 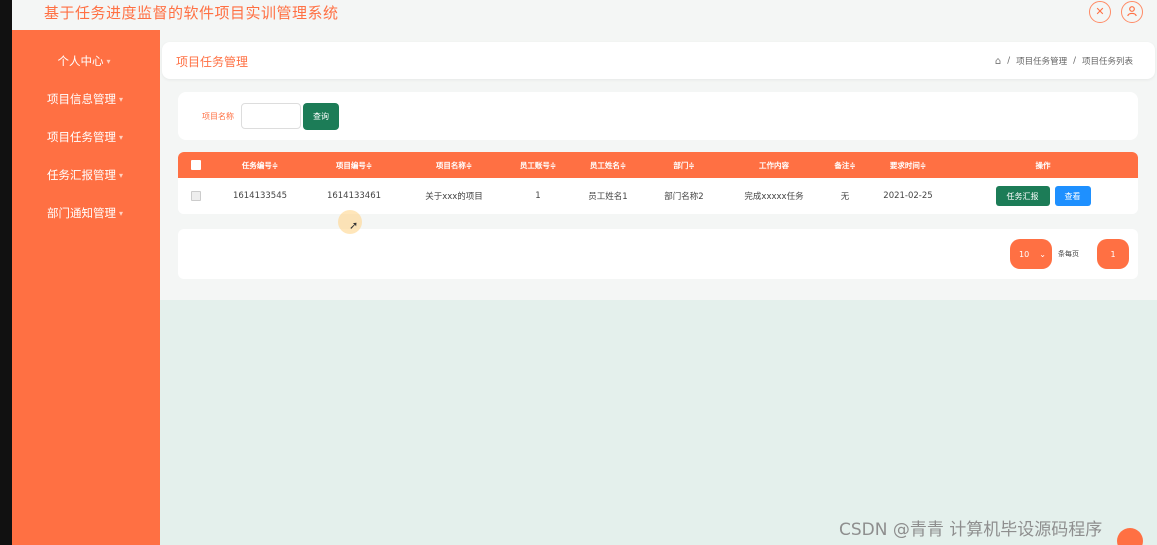 What do you see at coordinates (1041, 61) in the screenshot?
I see `breadcrumb-item: 项目任务管理` at bounding box center [1041, 61].